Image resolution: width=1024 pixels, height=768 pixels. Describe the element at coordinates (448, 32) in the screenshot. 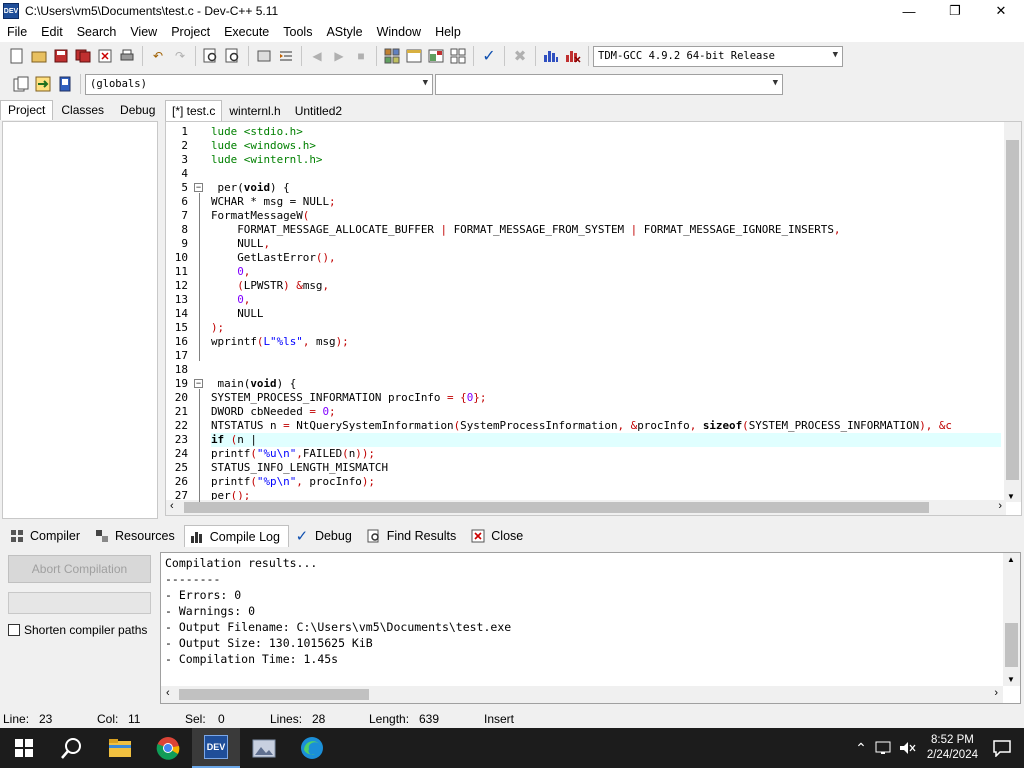

I see `menu-help: Help` at that location.